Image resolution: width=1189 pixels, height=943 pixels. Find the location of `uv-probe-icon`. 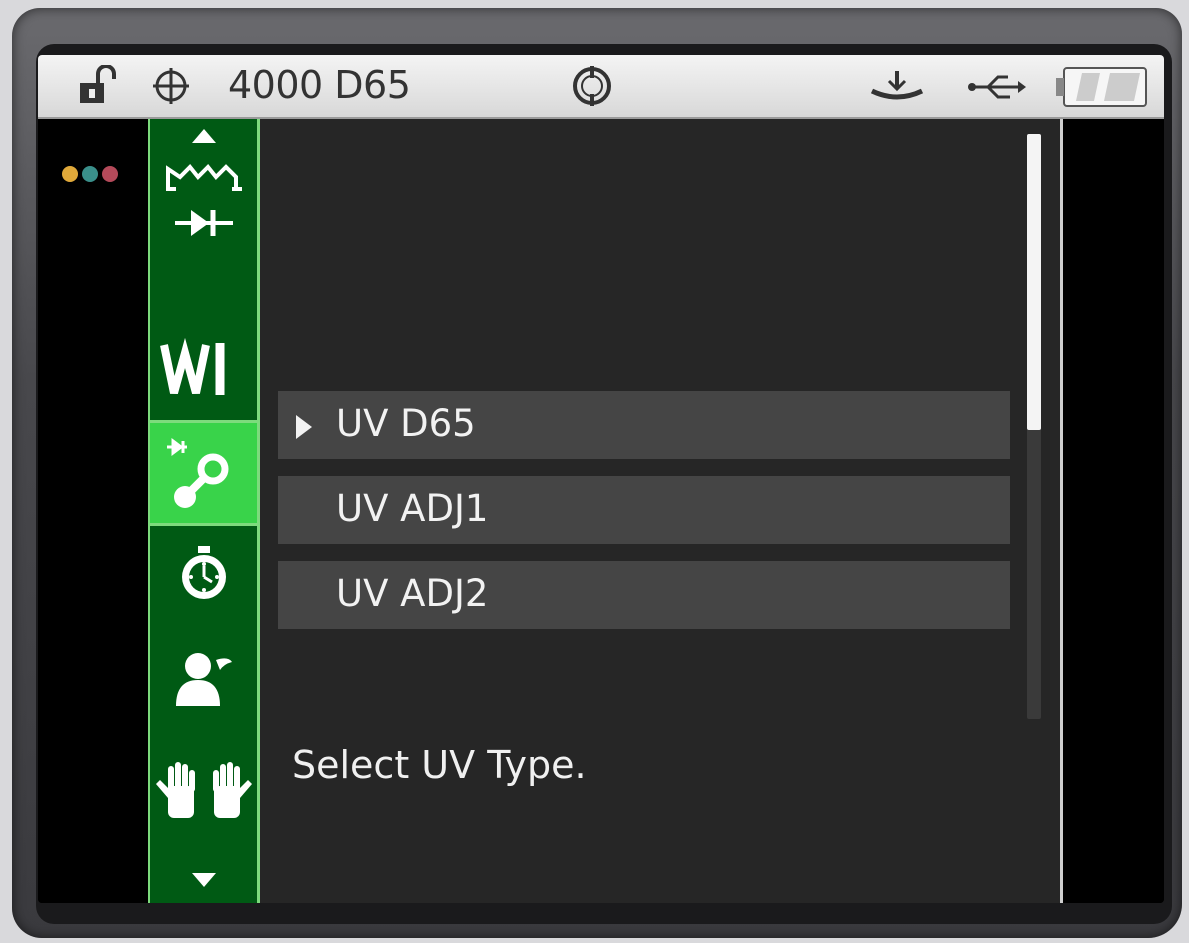

uv-probe-icon is located at coordinates (197, 473).